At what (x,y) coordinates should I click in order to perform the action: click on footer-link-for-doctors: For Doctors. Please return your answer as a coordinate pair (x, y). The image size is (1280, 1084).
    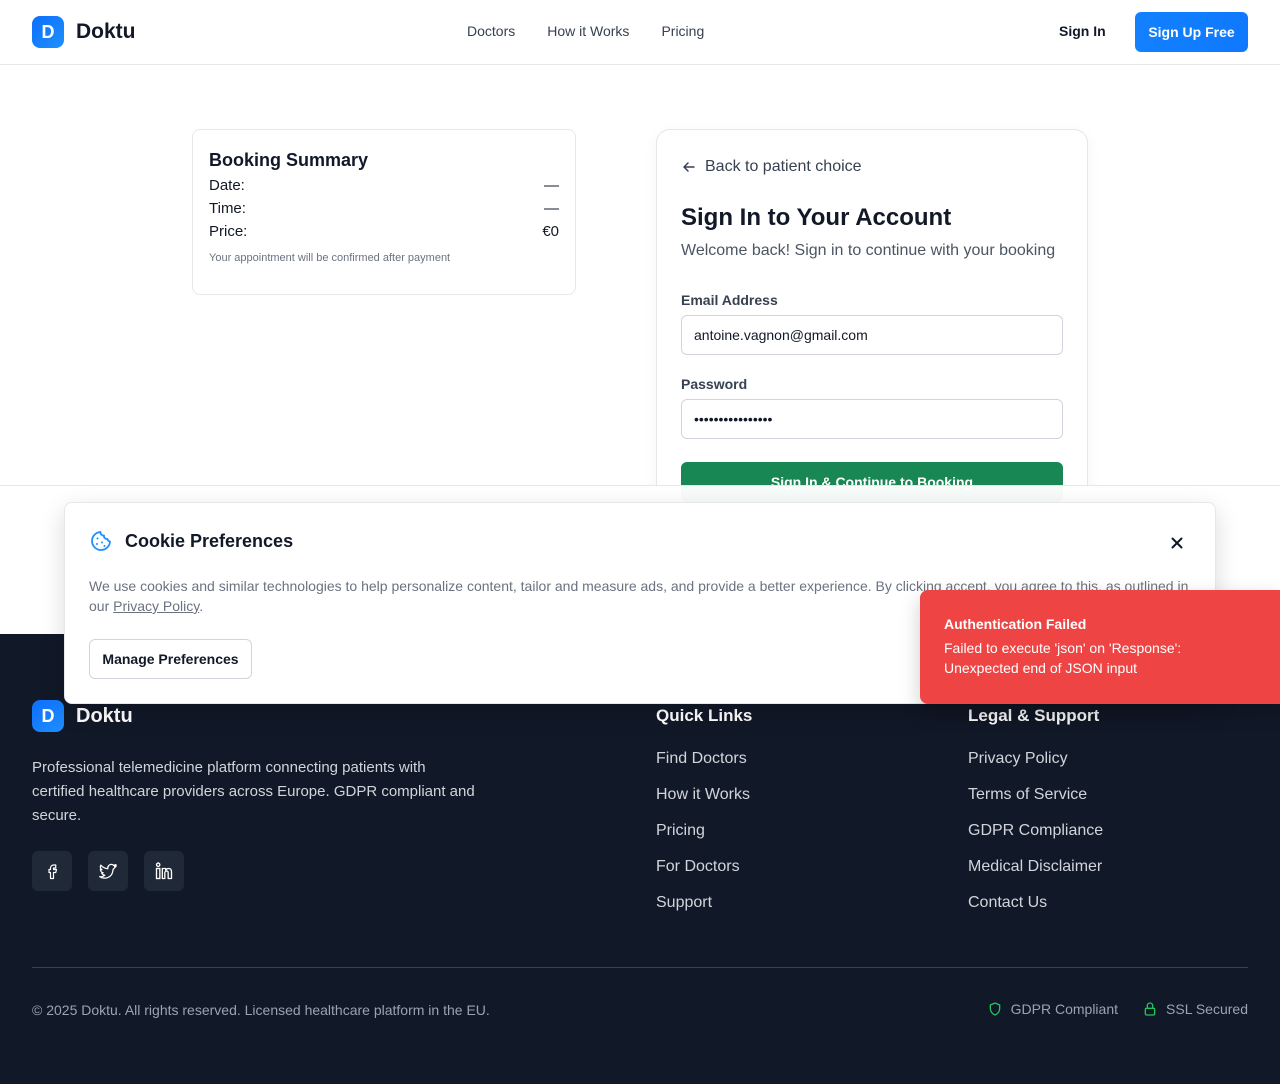
    Looking at the image, I should click on (704, 869).